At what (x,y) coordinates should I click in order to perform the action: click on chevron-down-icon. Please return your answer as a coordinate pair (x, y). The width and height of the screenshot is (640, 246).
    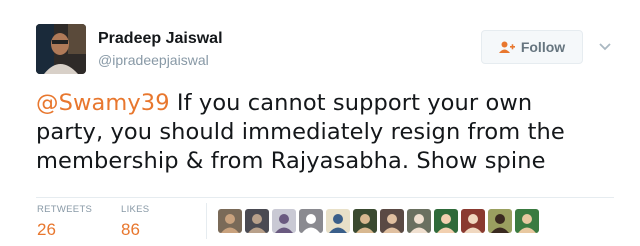
    Looking at the image, I should click on (605, 46).